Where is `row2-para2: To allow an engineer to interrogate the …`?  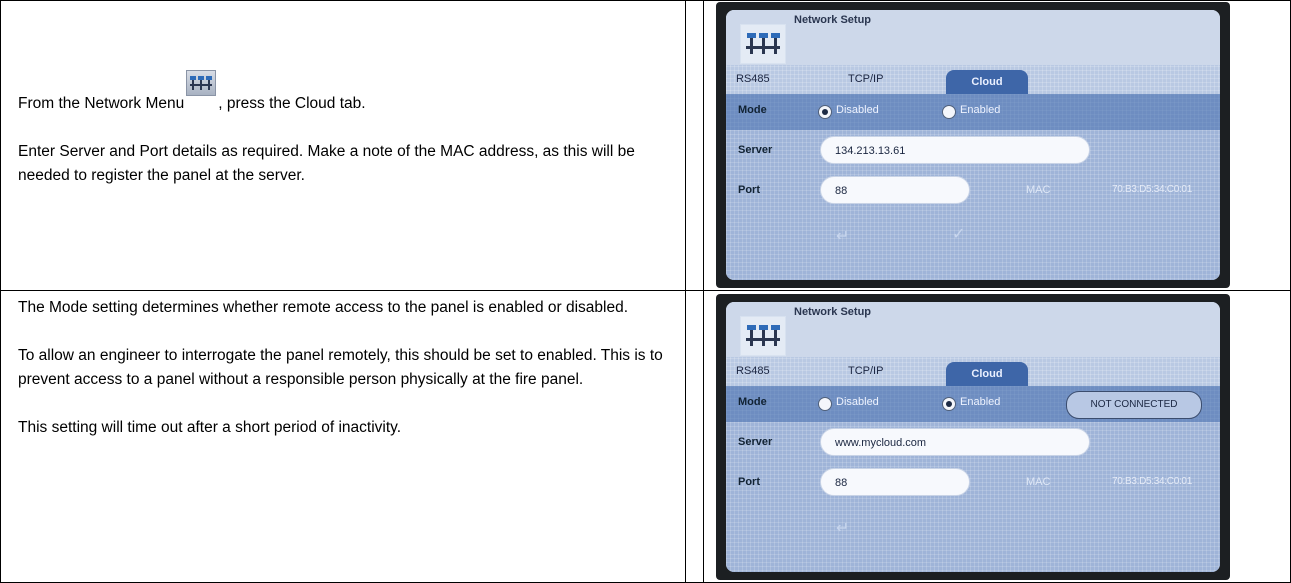
row2-para2: To allow an engineer to interrogate the … is located at coordinates (340, 367).